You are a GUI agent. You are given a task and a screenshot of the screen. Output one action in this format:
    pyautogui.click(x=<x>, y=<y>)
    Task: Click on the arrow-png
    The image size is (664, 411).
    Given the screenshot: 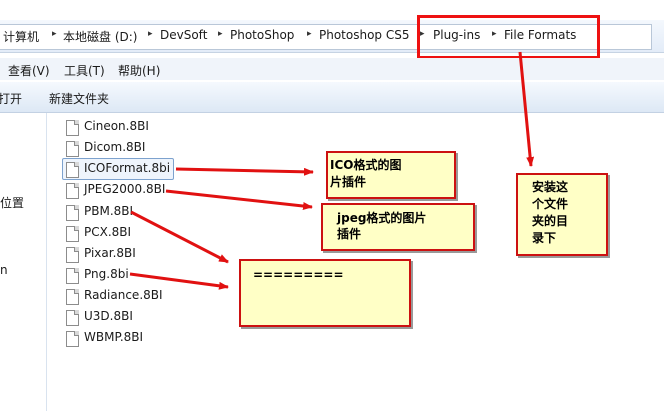 What is the action you would take?
    pyautogui.click(x=179, y=281)
    